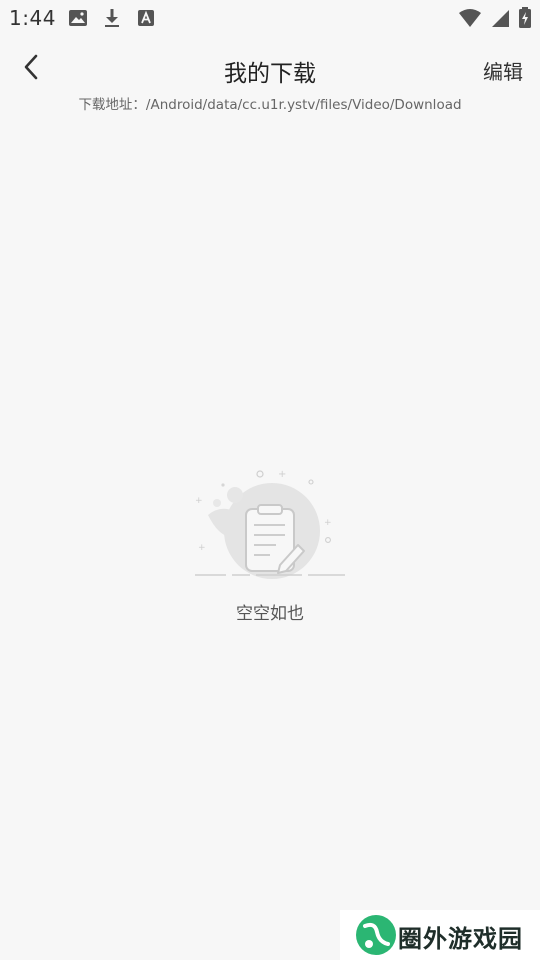  What do you see at coordinates (270, 522) in the screenshot?
I see `clipboard-edit-icon: + + + +` at bounding box center [270, 522].